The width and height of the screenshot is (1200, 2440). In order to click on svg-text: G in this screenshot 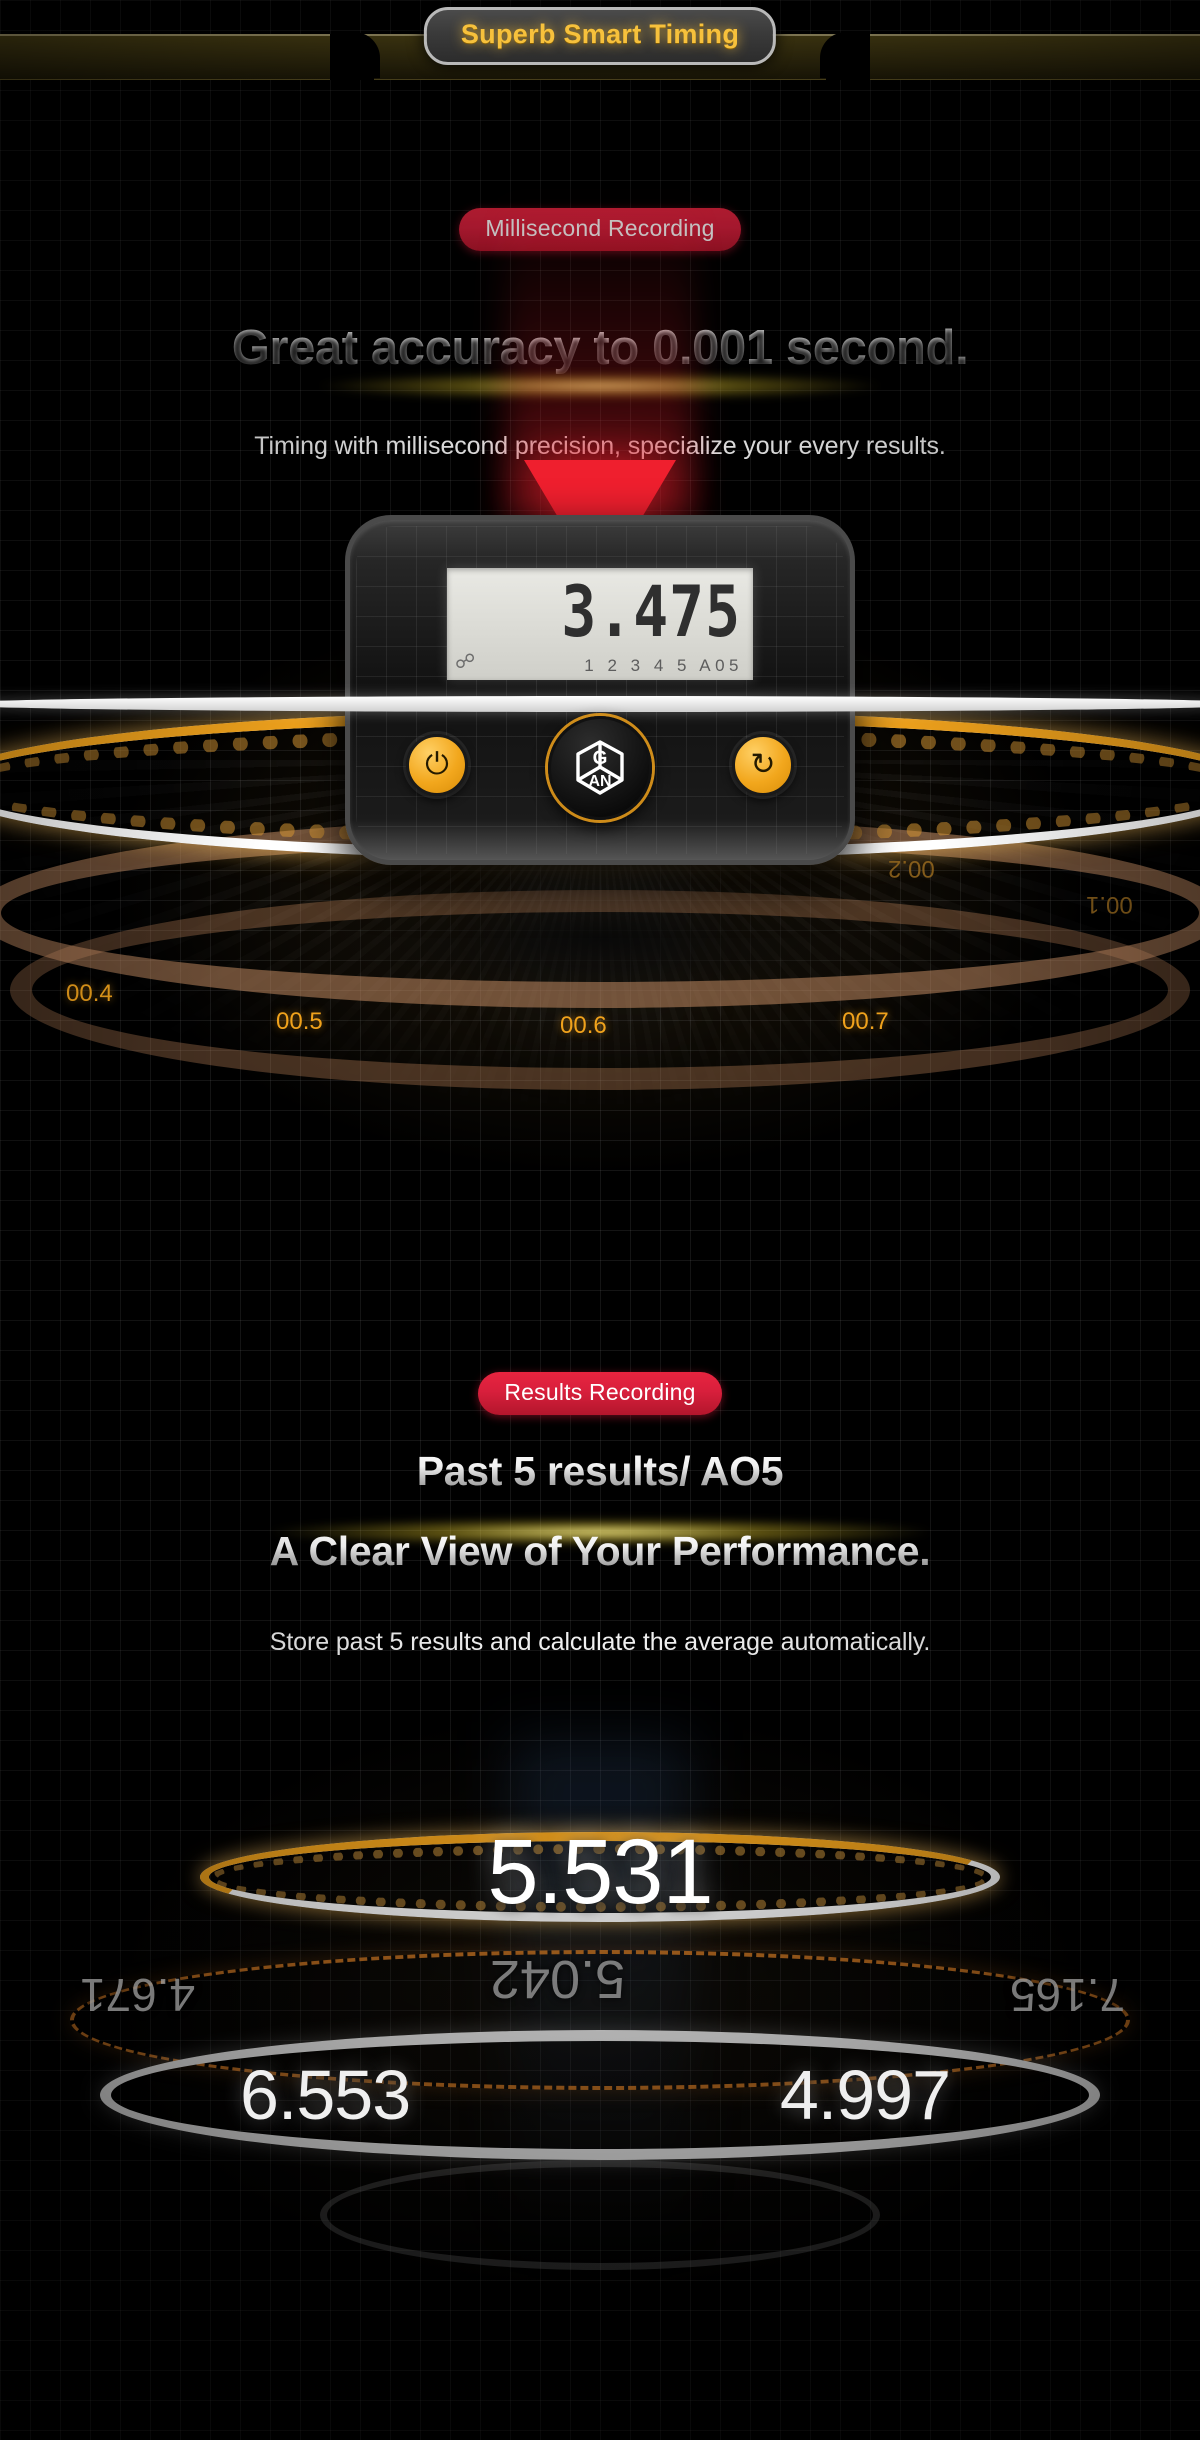, I will do `click(600, 758)`.